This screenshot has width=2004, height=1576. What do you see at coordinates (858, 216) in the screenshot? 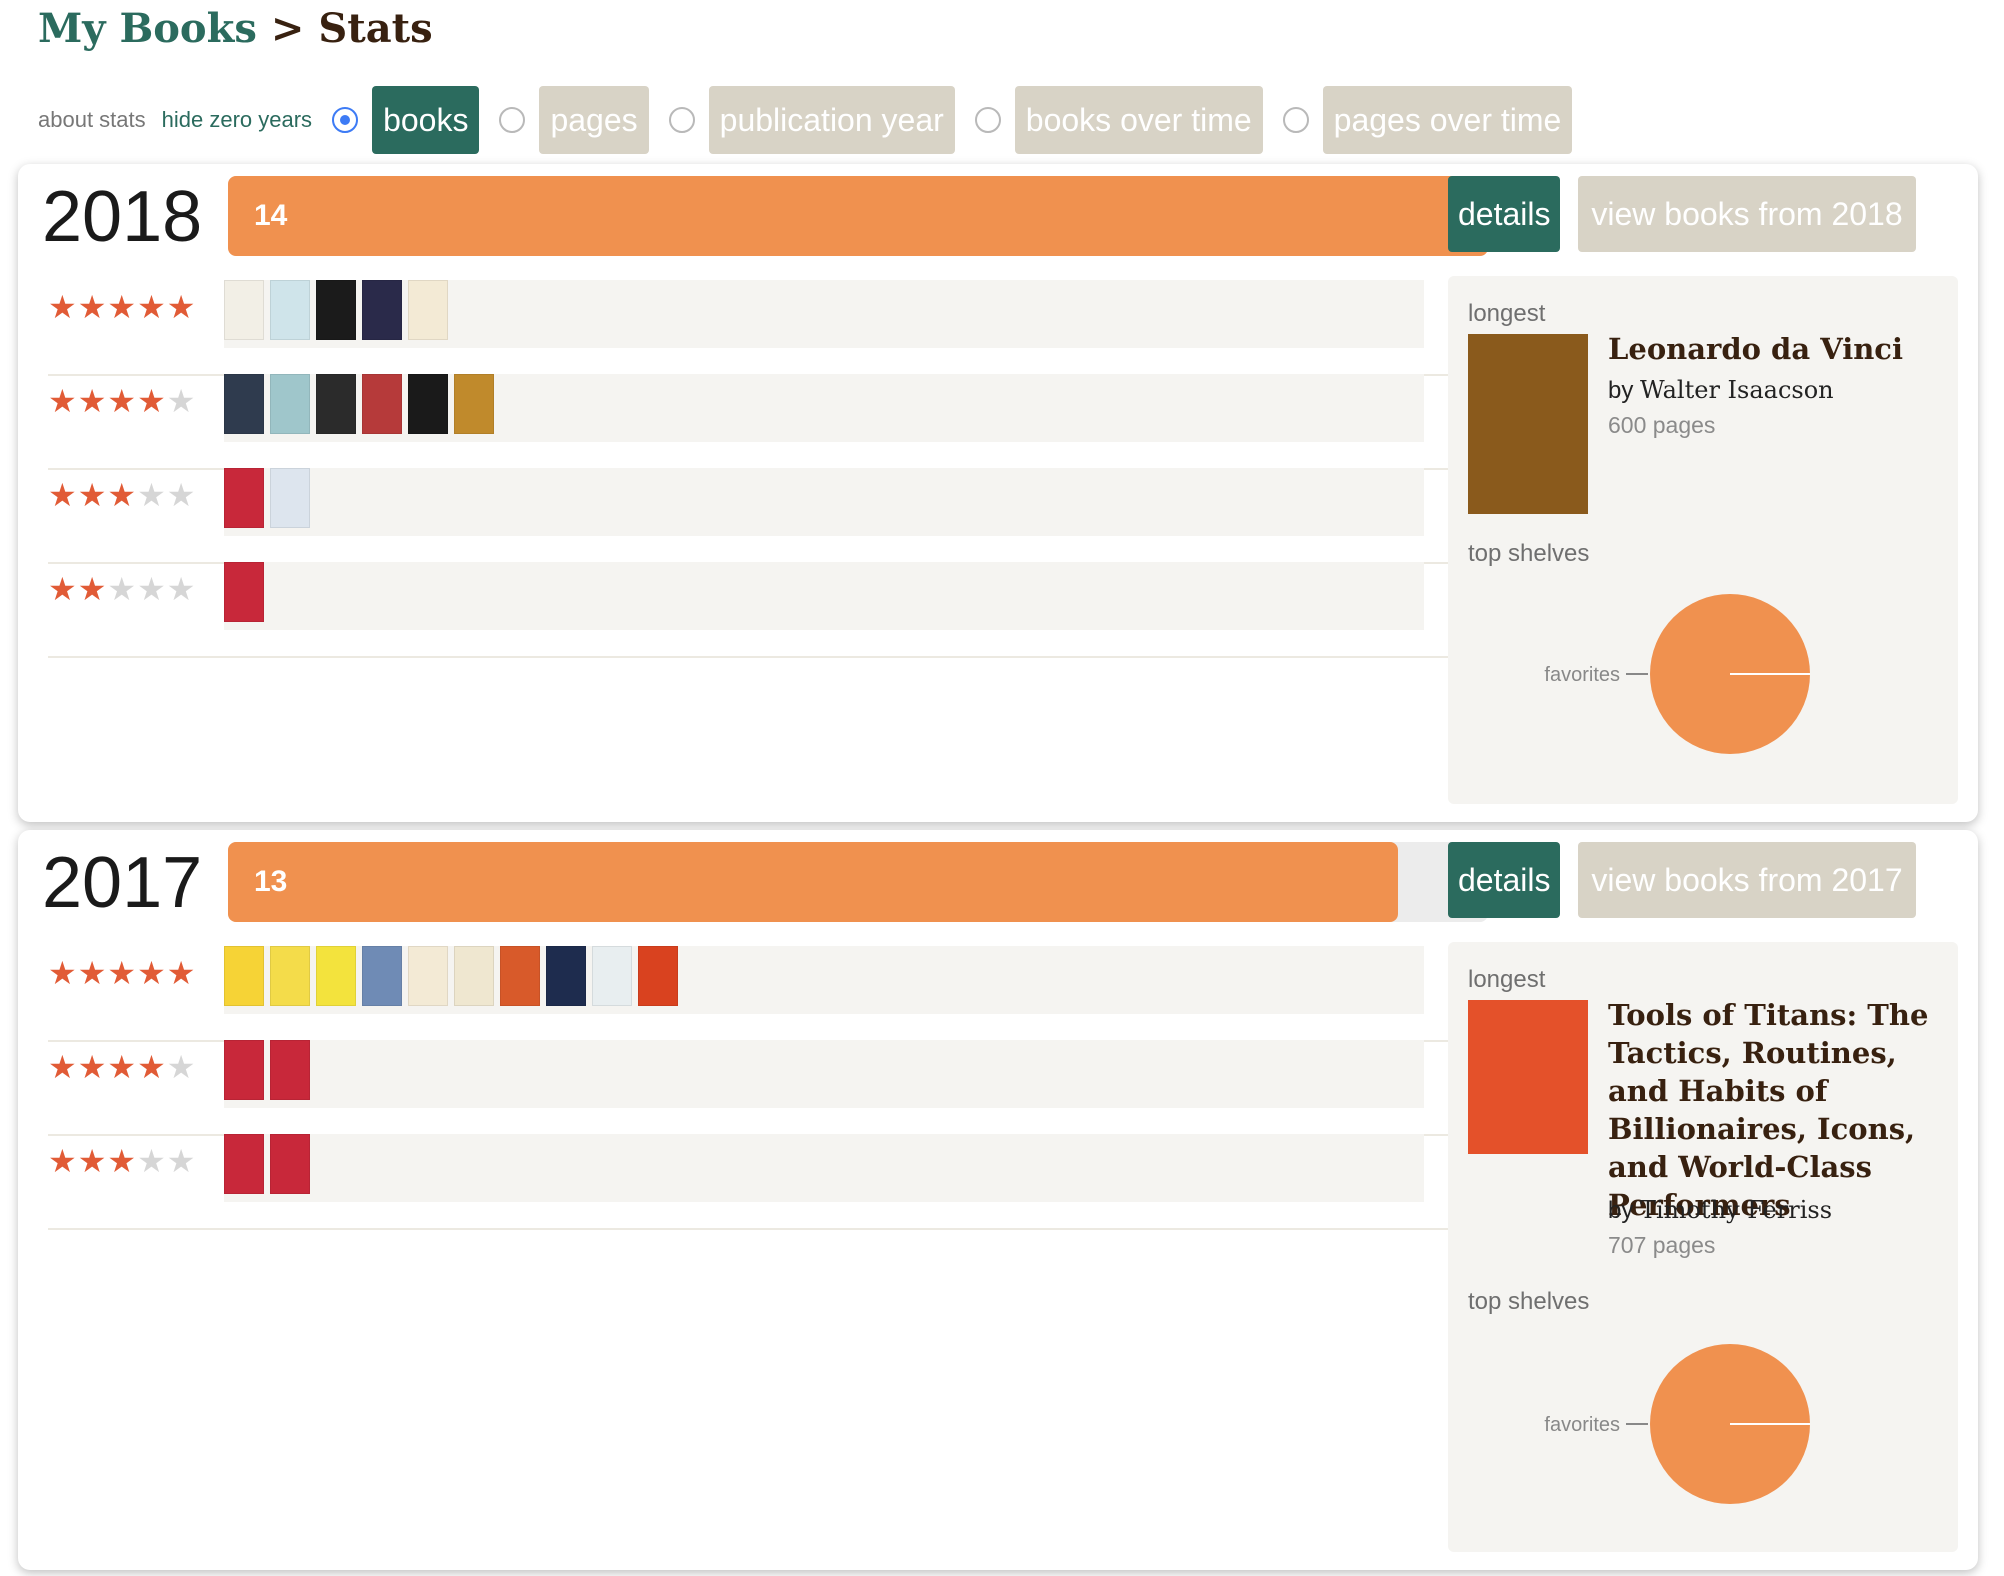
I see `books-count-bar-fill` at bounding box center [858, 216].